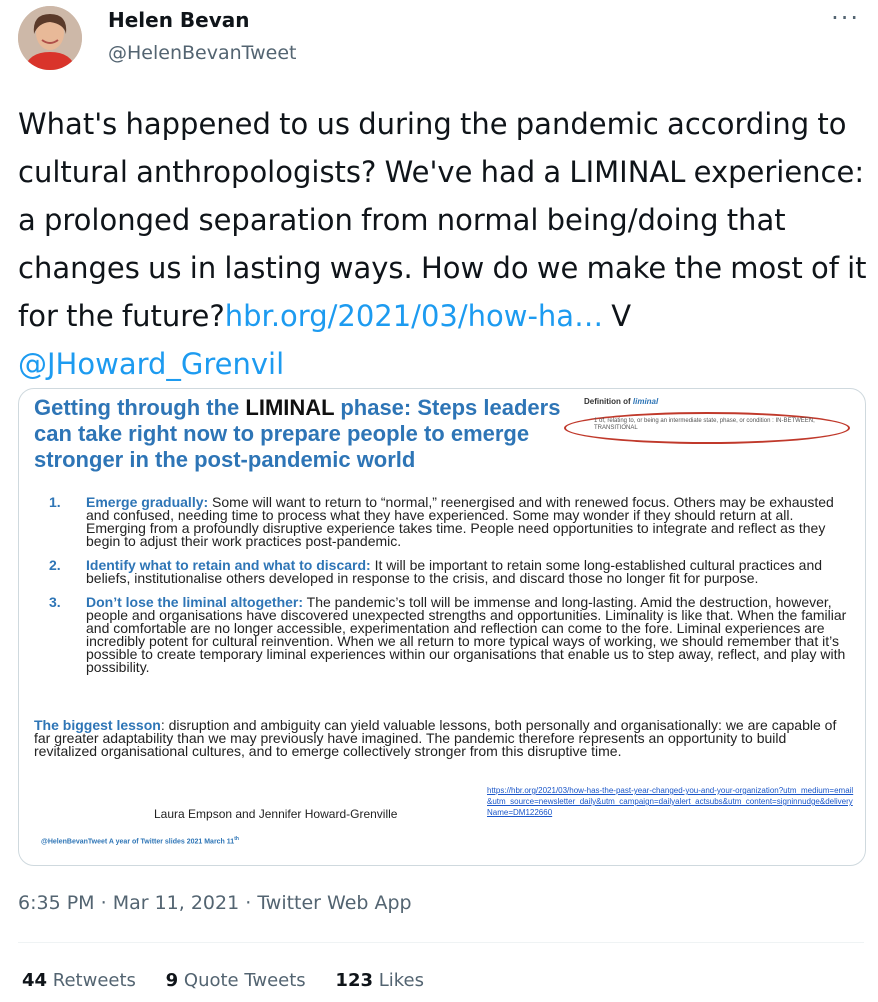  What do you see at coordinates (242, 980) in the screenshot?
I see `quotes-label: Quote Tweets` at bounding box center [242, 980].